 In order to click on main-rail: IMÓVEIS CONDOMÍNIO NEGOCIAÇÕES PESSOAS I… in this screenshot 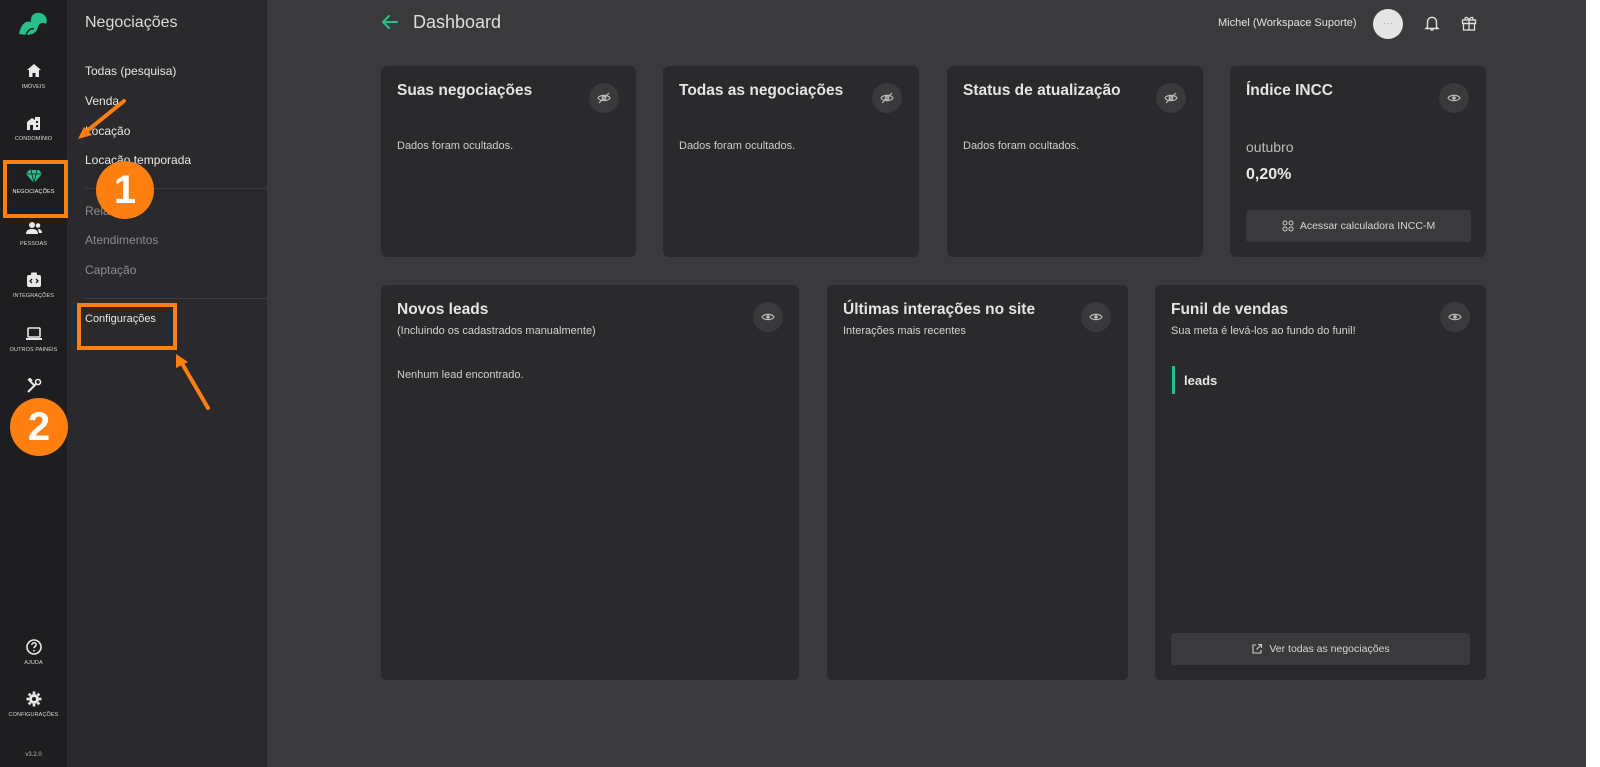, I will do `click(33, 383)`.